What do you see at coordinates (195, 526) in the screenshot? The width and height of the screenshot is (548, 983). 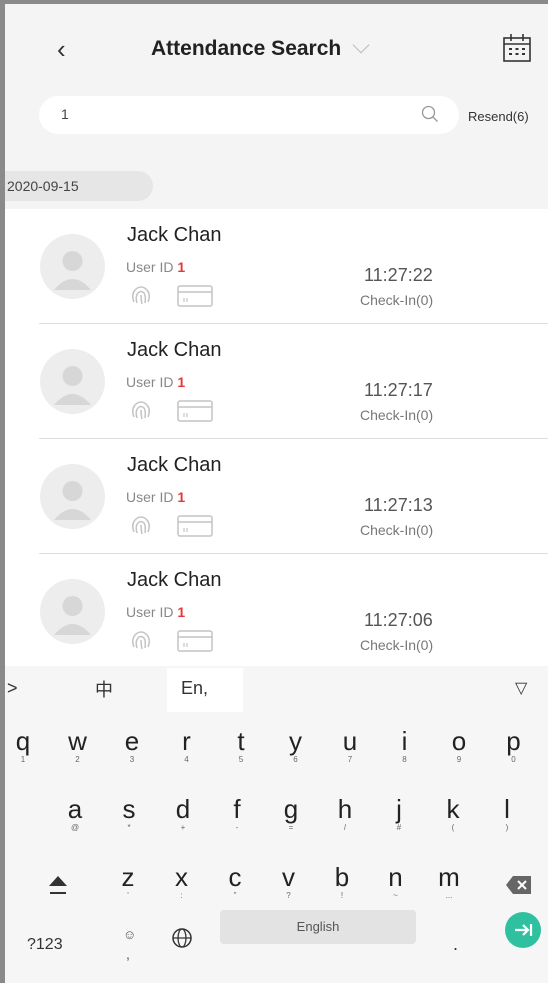 I see `card-icon` at bounding box center [195, 526].